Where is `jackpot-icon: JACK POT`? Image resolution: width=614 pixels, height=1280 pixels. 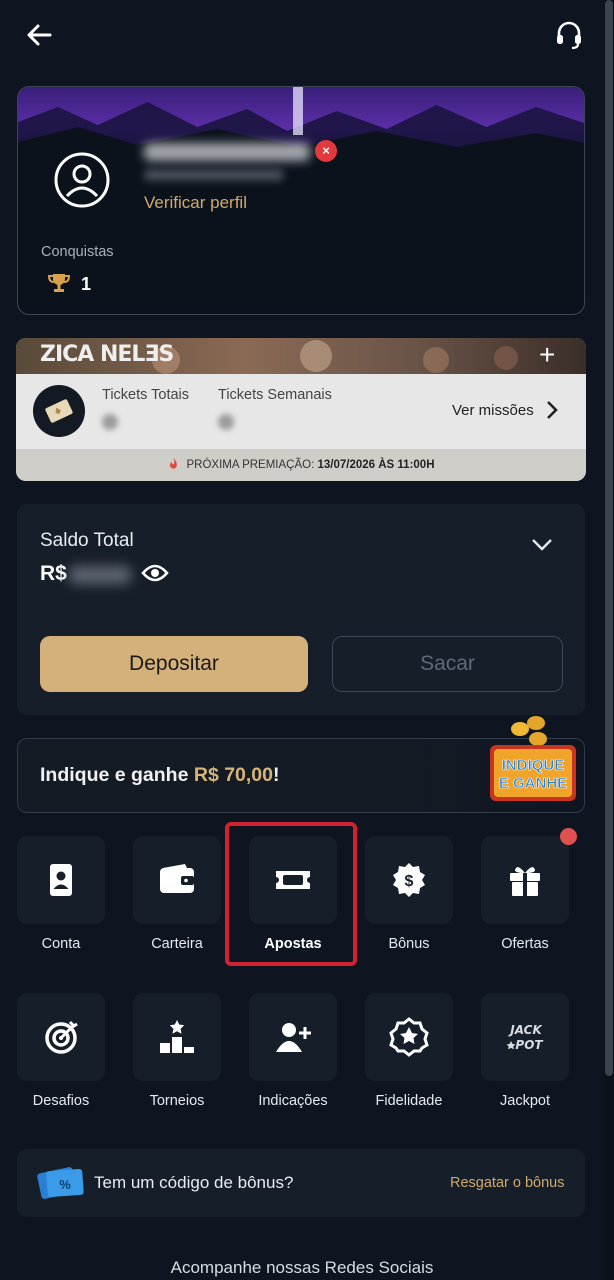 jackpot-icon: JACK POT is located at coordinates (524, 1037).